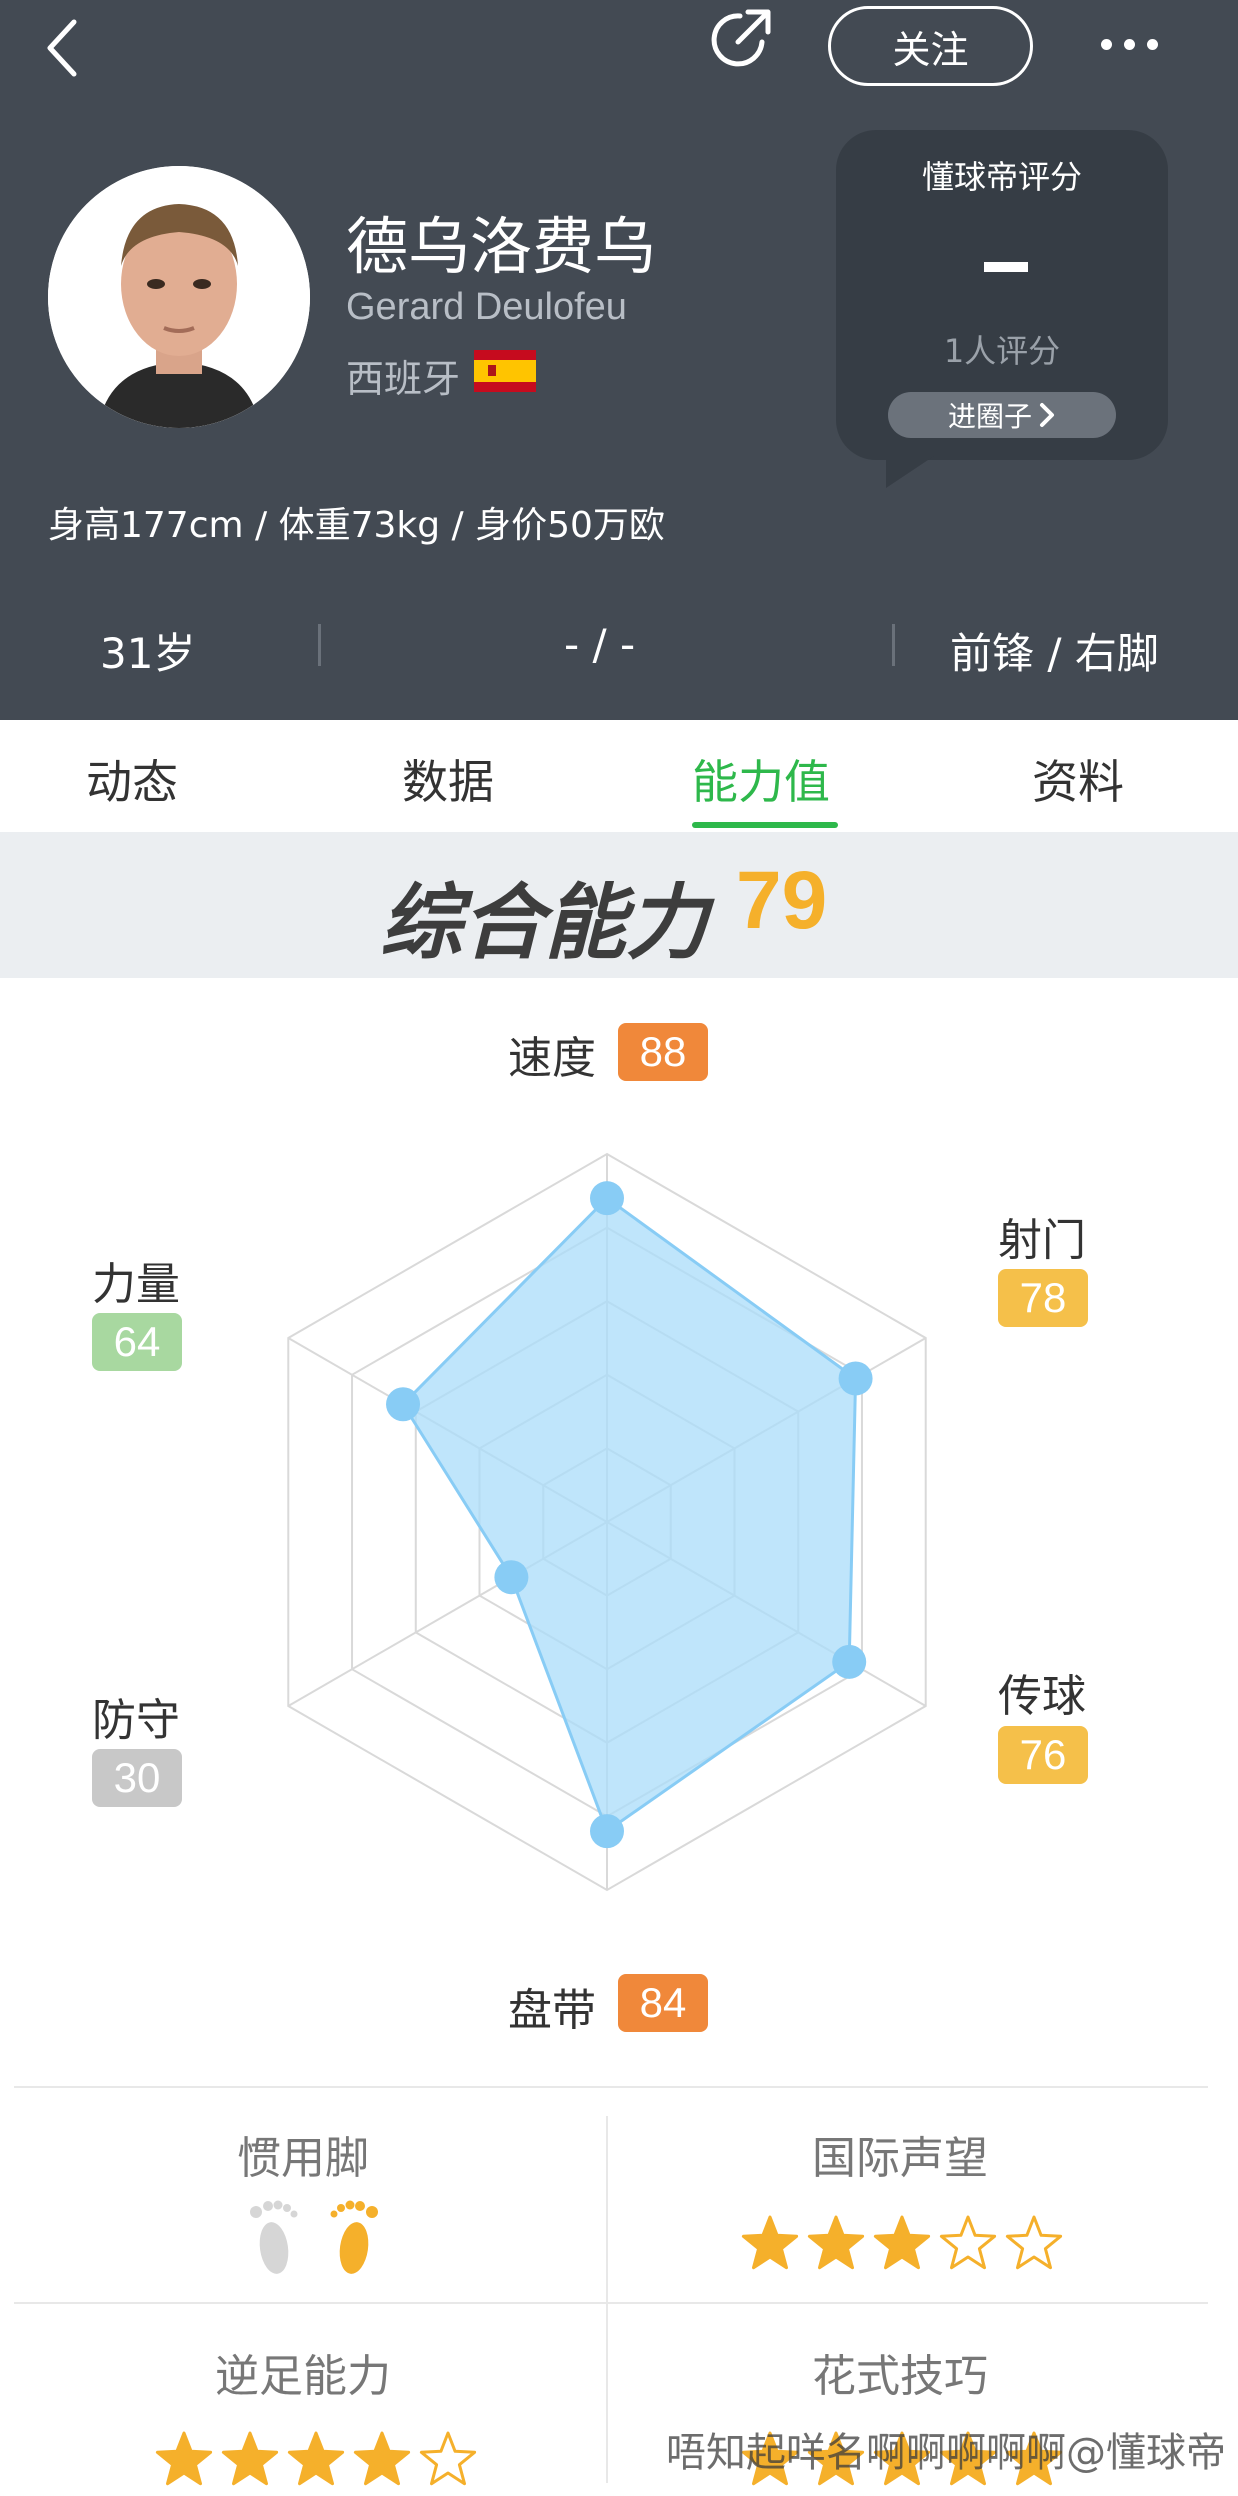 The width and height of the screenshot is (1238, 2496). I want to click on more-icon, so click(1131, 45).